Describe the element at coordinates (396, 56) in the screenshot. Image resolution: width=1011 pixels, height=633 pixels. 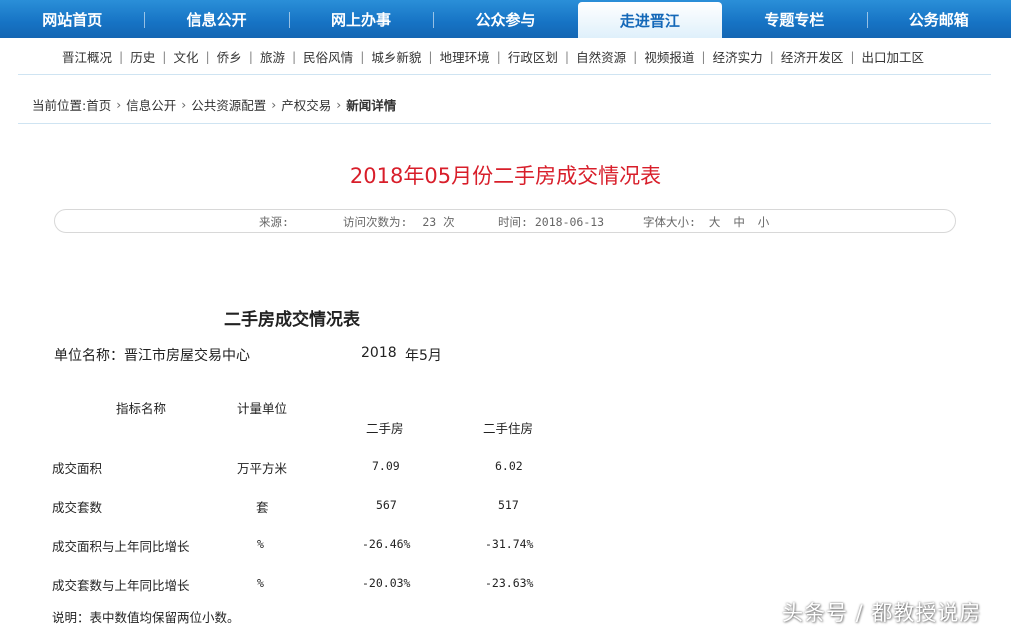
I see `subnav-item: 城乡新貌` at that location.